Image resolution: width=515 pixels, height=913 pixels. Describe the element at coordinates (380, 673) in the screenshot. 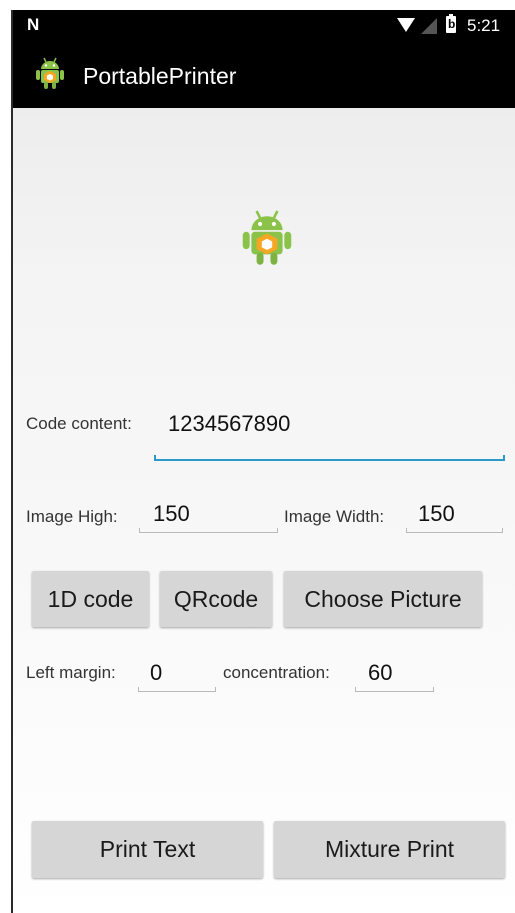

I see `concentration-input: 60` at that location.